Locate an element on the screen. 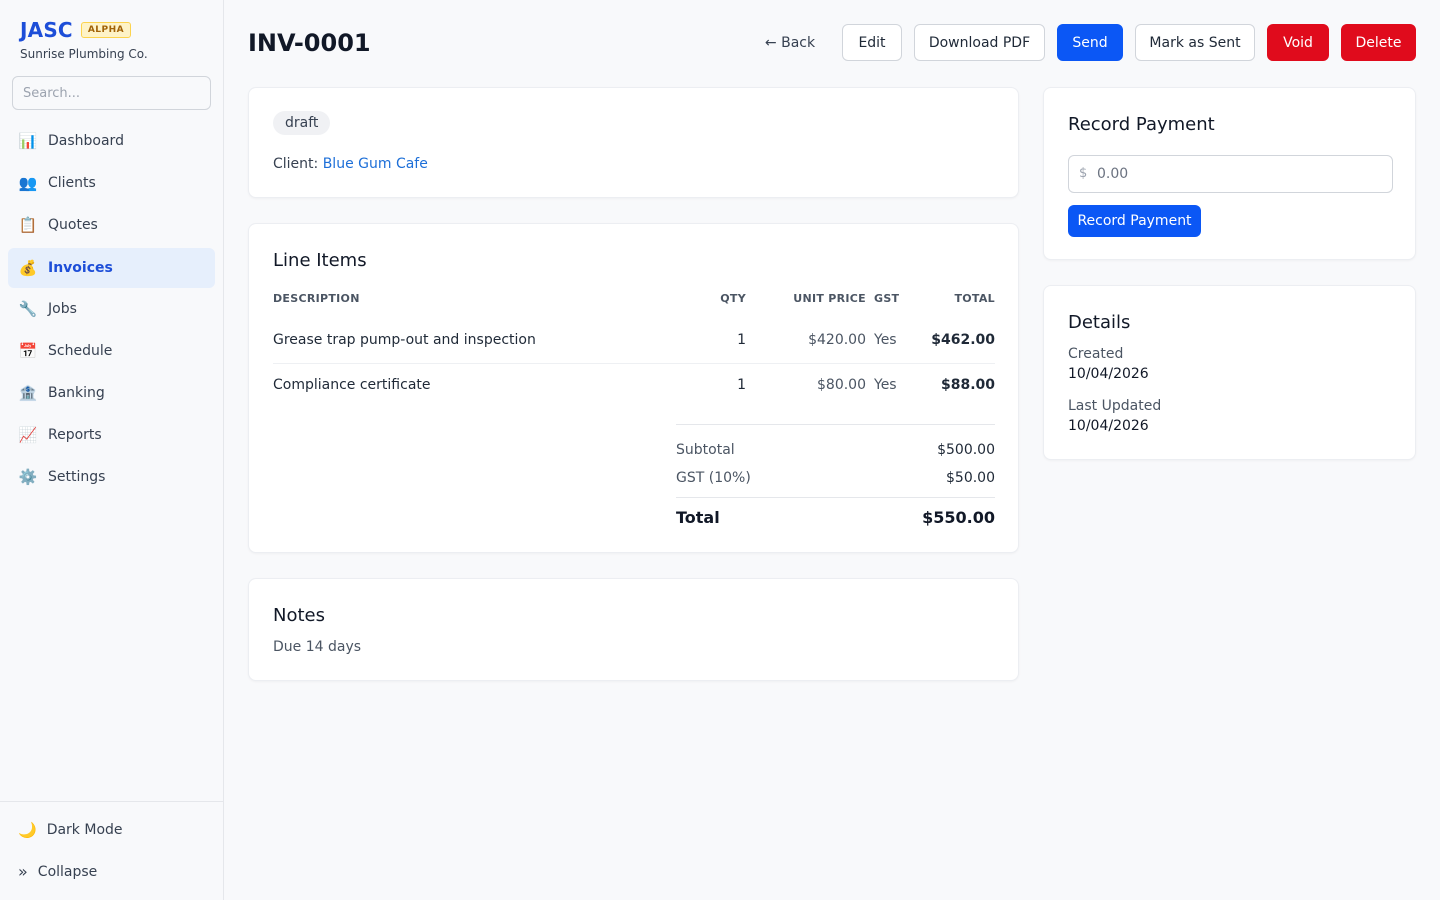  sidebar-item-label: Schedule is located at coordinates (80, 351).